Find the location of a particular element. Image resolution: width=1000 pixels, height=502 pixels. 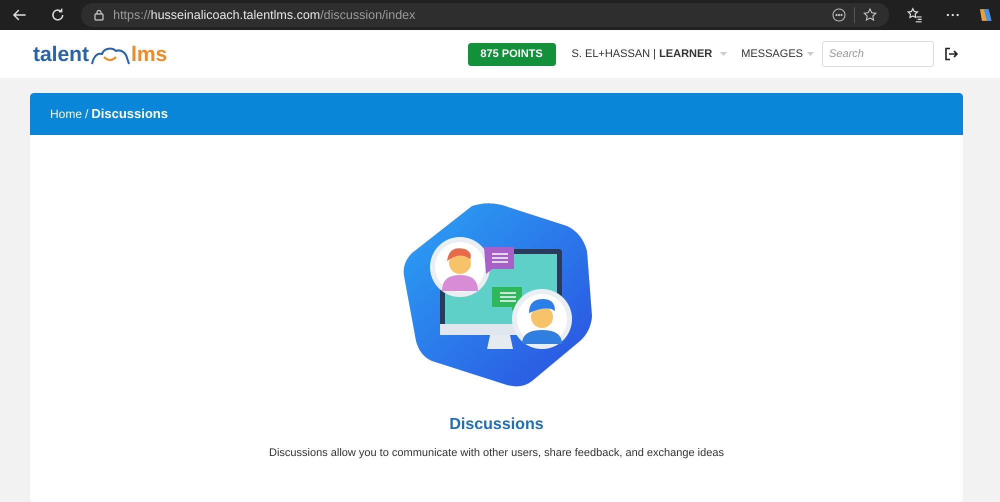

lock-icon is located at coordinates (99, 15).